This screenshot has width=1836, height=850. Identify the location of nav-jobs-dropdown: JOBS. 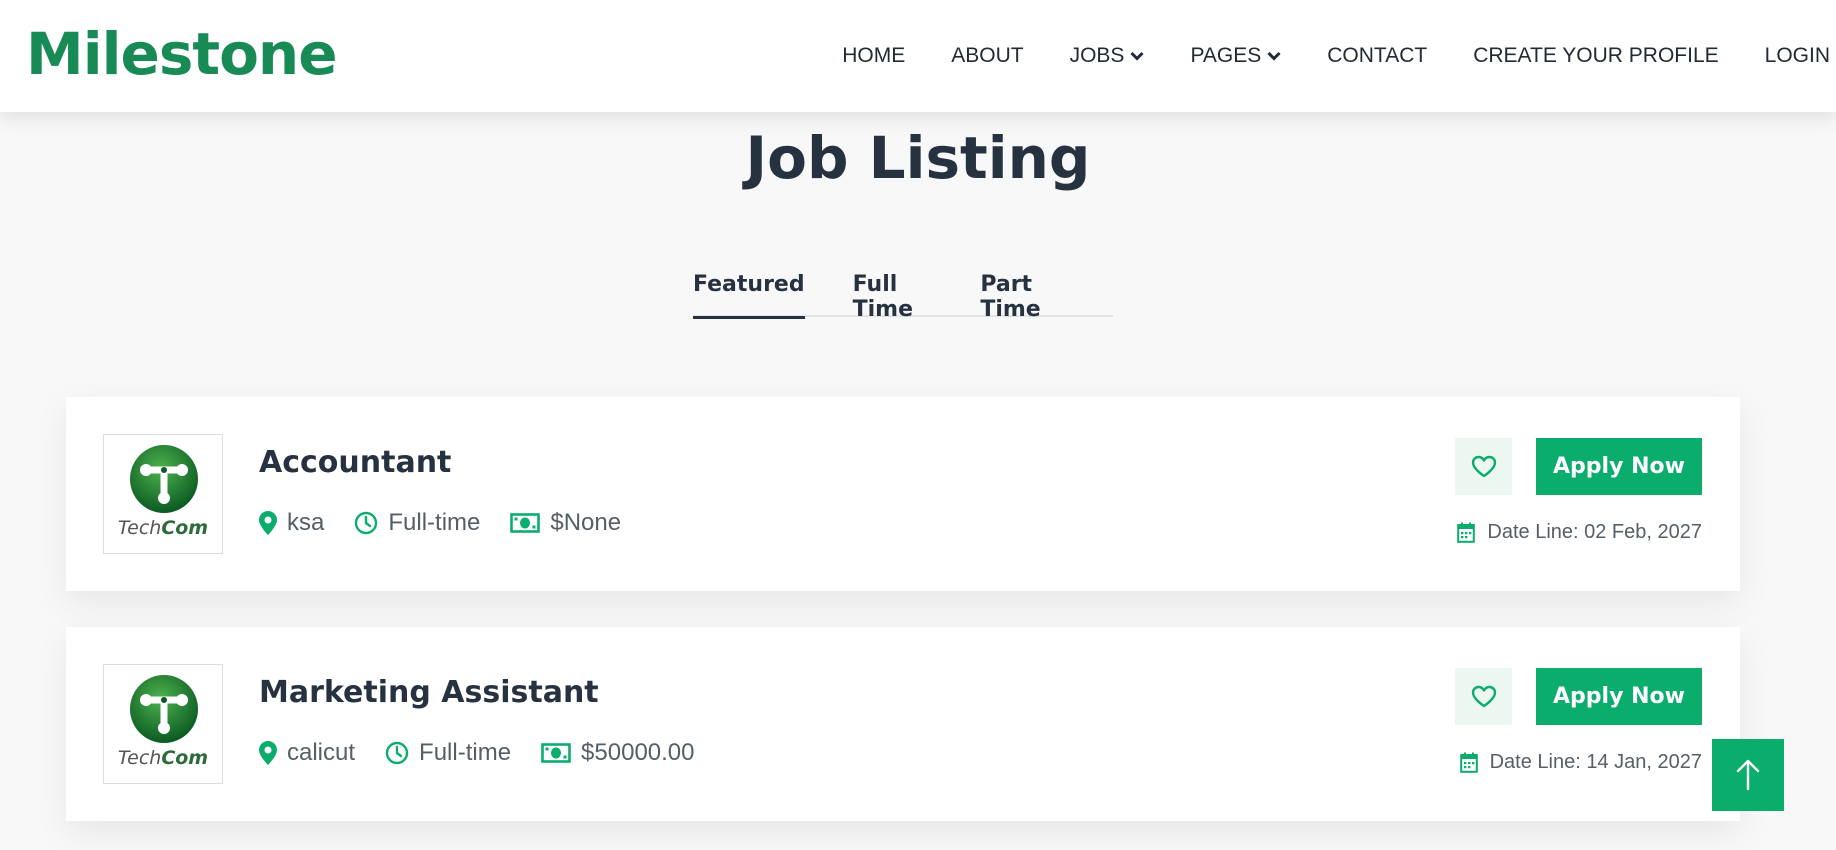
(1107, 56).